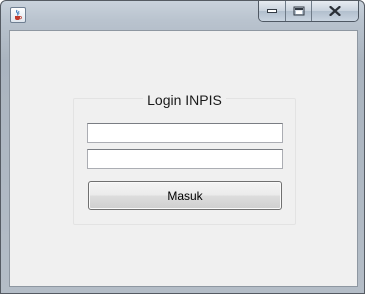 Image resolution: width=365 pixels, height=294 pixels. I want to click on caption-buttons, so click(308, 11).